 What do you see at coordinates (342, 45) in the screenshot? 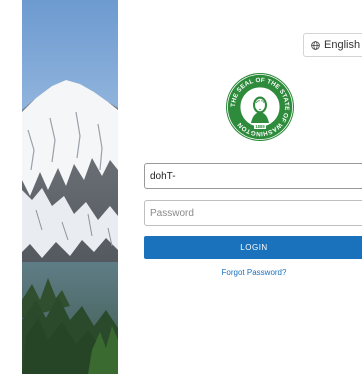
I see `language-label: English` at bounding box center [342, 45].